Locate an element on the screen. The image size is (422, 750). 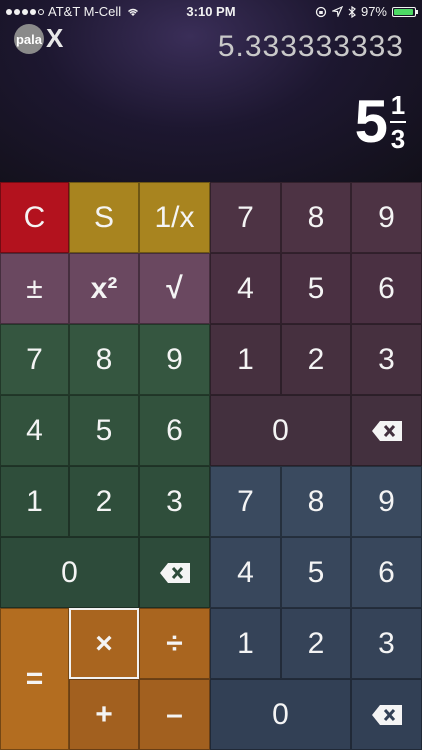
pad2-key-9: 9 is located at coordinates (174, 359).